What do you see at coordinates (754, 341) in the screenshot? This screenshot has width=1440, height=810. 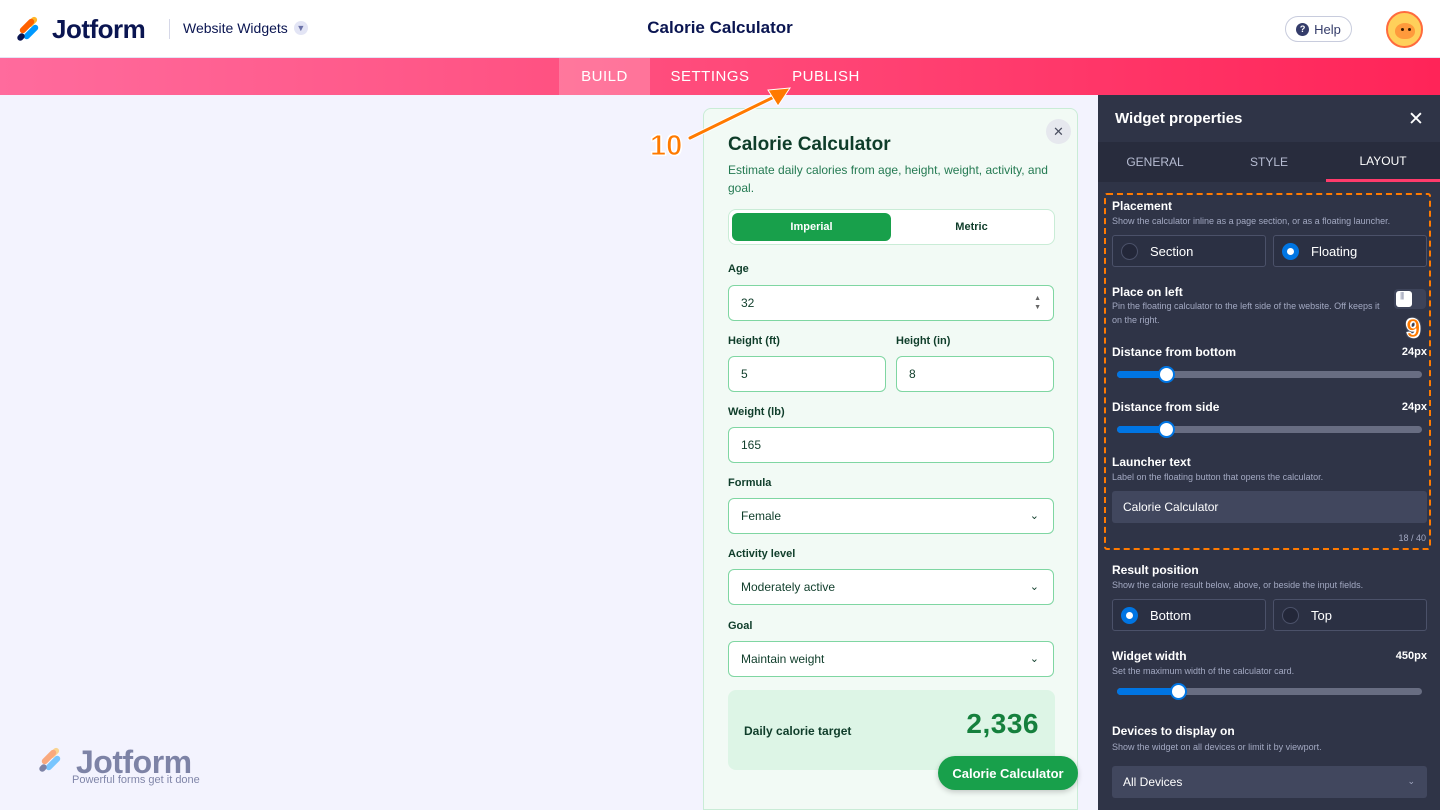 I see `height-ft-label: Height (ft)` at bounding box center [754, 341].